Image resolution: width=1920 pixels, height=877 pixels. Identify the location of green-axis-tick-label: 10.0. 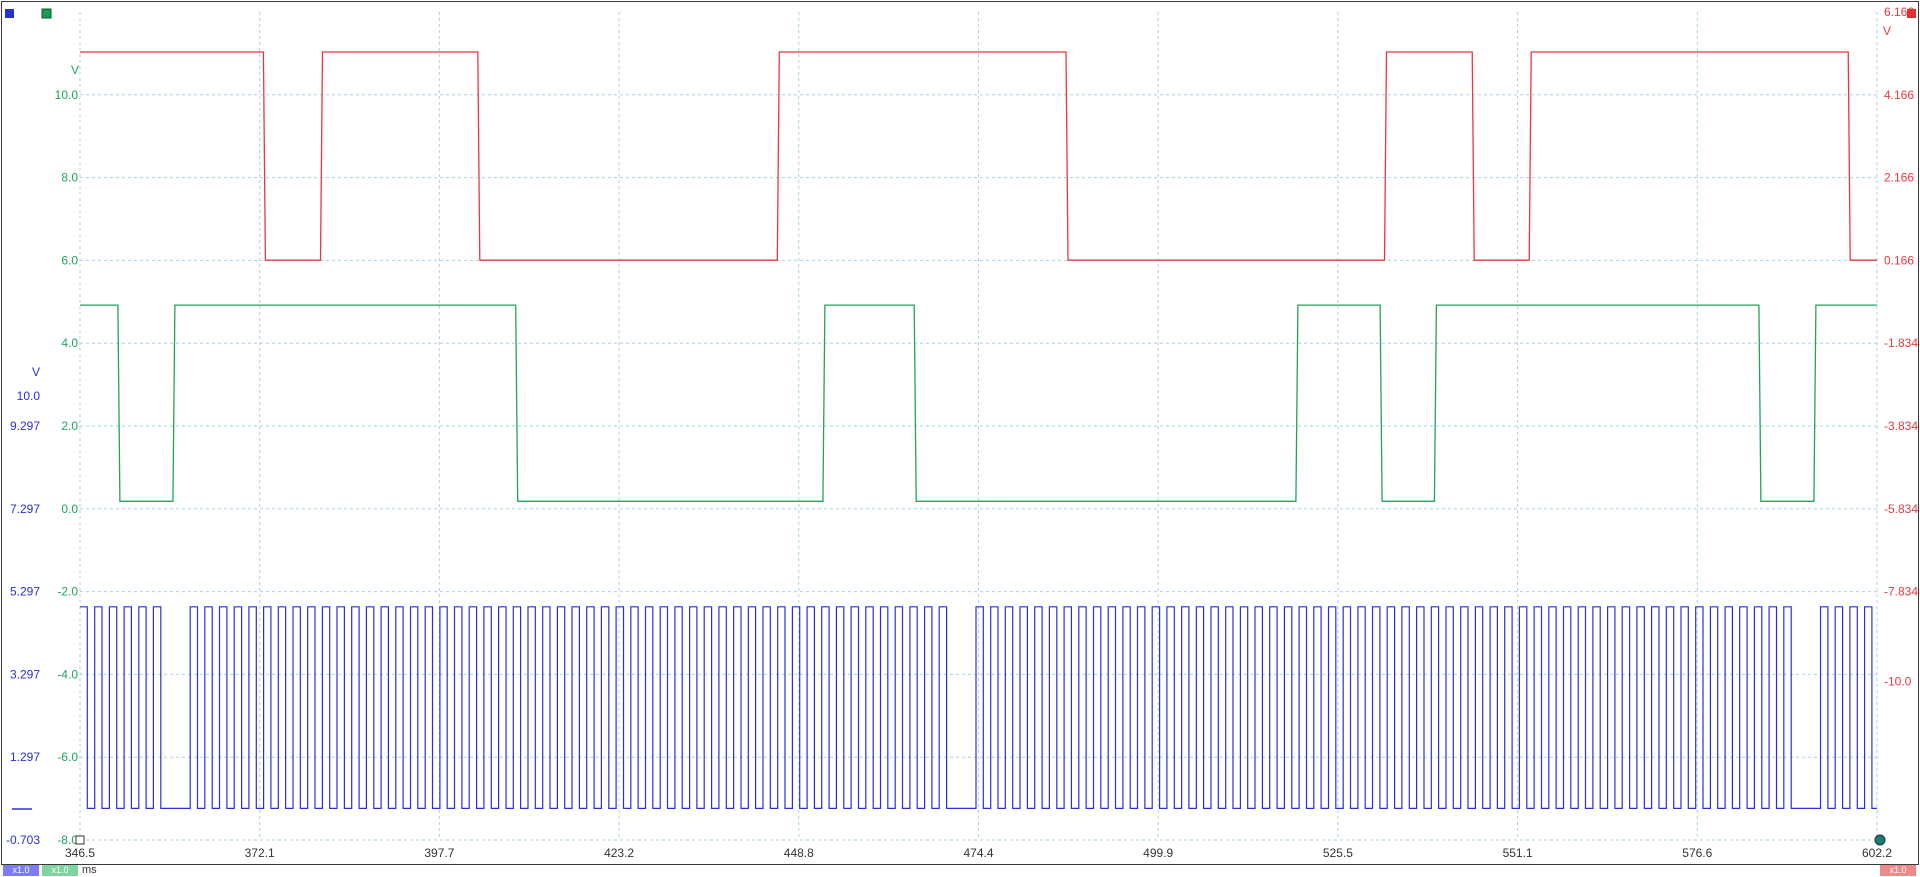
(67, 95).